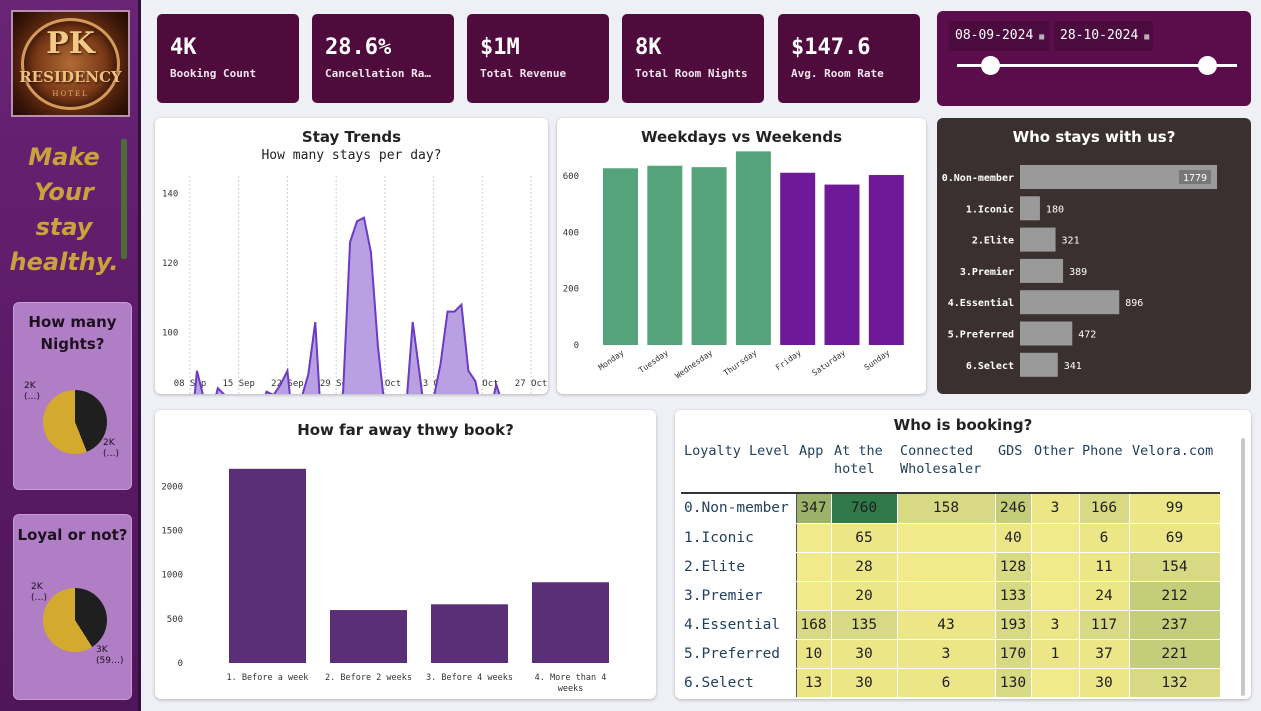 Image resolution: width=1261 pixels, height=711 pixels. What do you see at coordinates (571, 177) in the screenshot?
I see `y-tick-label: 600` at bounding box center [571, 177].